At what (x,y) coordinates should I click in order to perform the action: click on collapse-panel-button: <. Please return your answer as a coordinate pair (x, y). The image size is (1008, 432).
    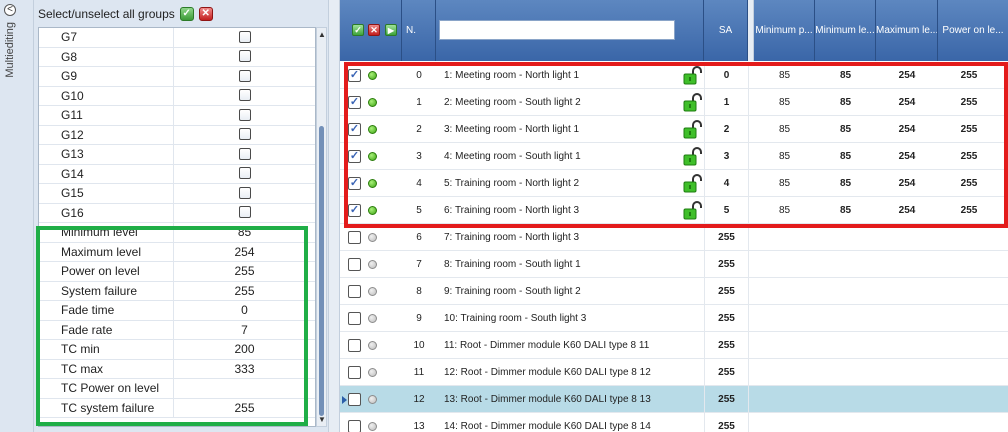
    Looking at the image, I should click on (10, 10).